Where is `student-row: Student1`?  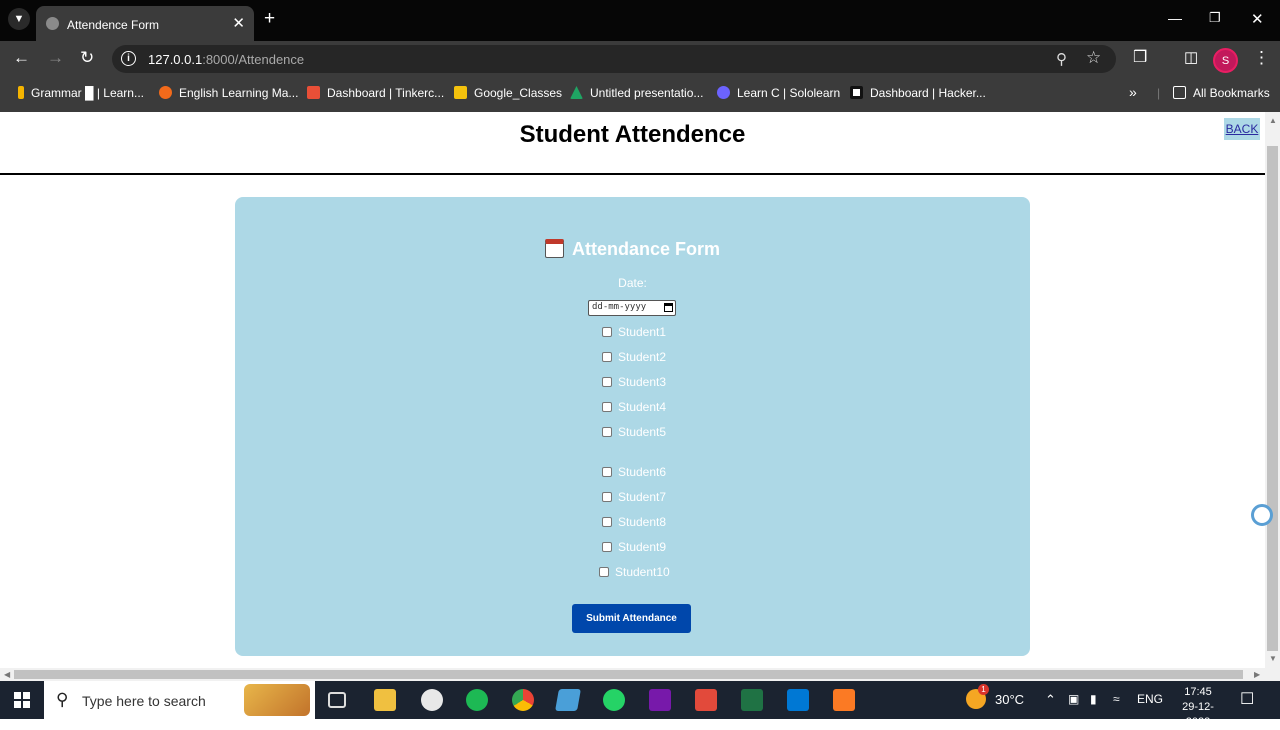 student-row: Student1 is located at coordinates (634, 332).